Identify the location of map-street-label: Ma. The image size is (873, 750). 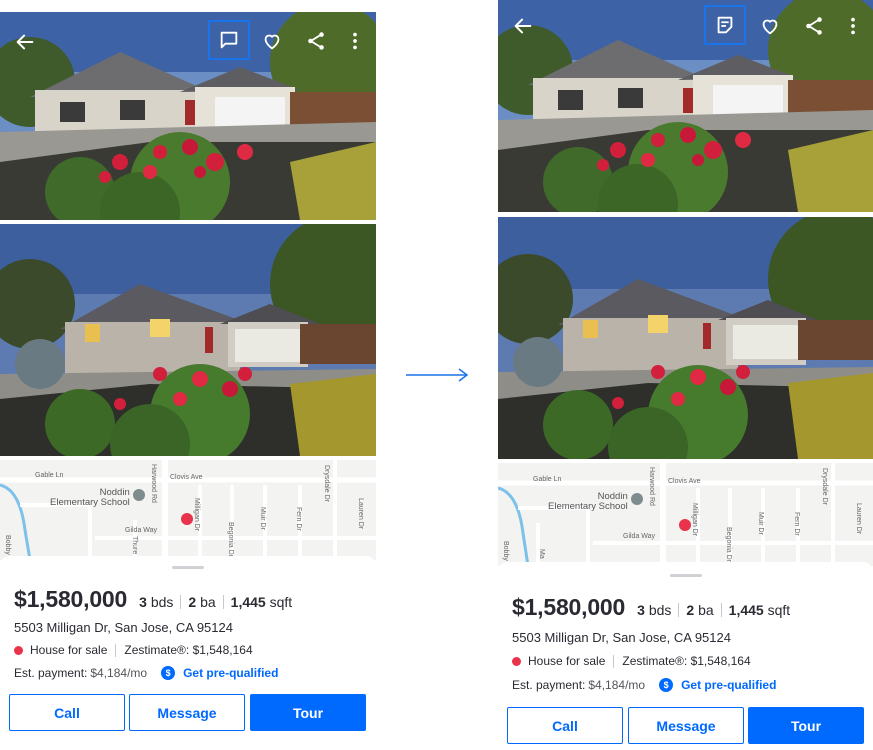
(541, 554).